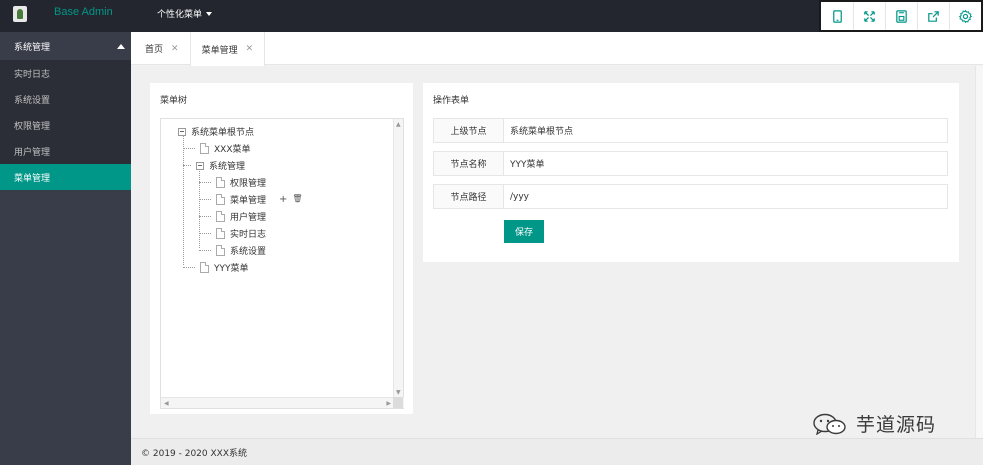 The width and height of the screenshot is (983, 465). What do you see at coordinates (469, 196) in the screenshot?
I see `node-path-label: 节点路径` at bounding box center [469, 196].